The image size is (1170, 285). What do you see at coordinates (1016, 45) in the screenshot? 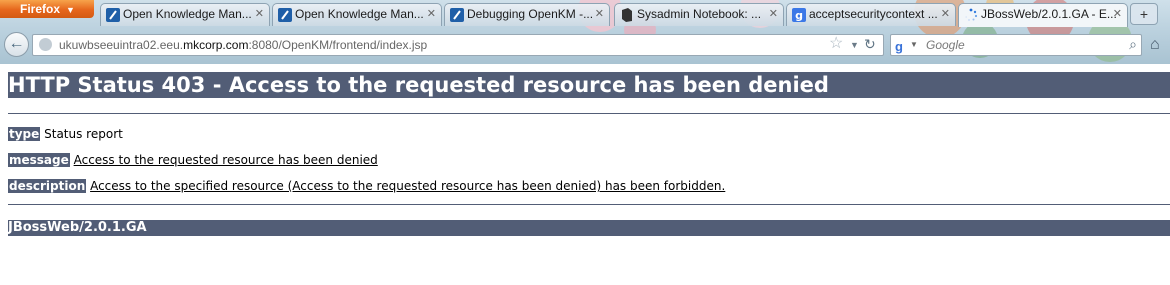
I see `search-bar: g ▼ Google ⌕` at bounding box center [1016, 45].